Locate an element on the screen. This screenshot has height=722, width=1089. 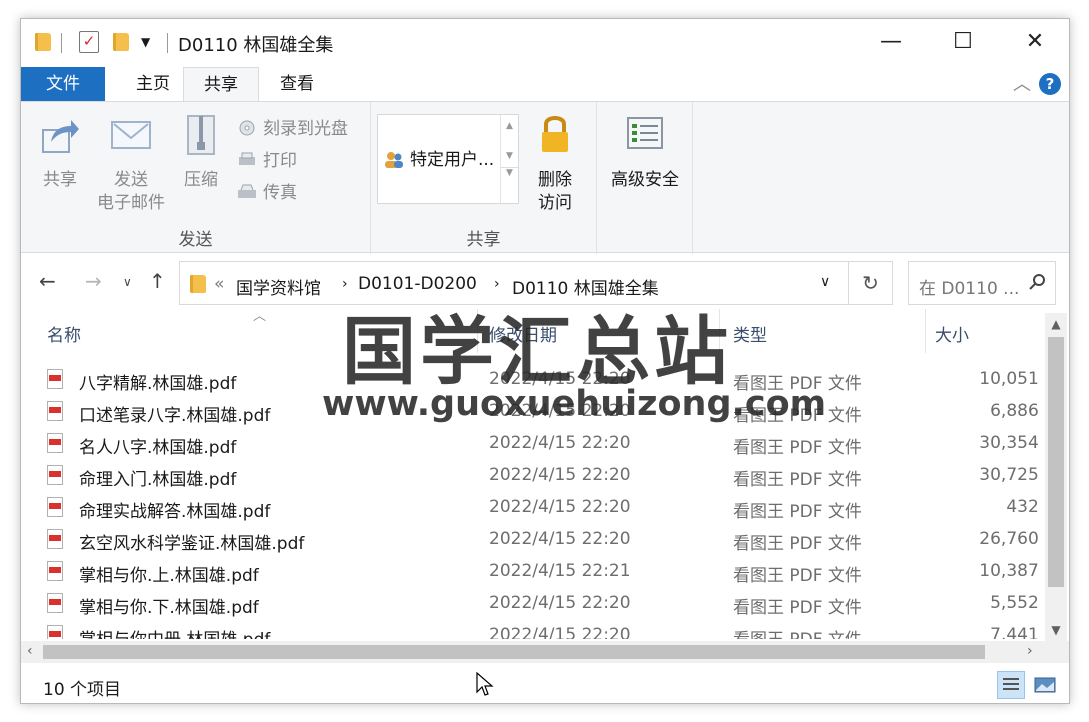
breadcrumb-item: 国学资料馆 is located at coordinates (278, 286).